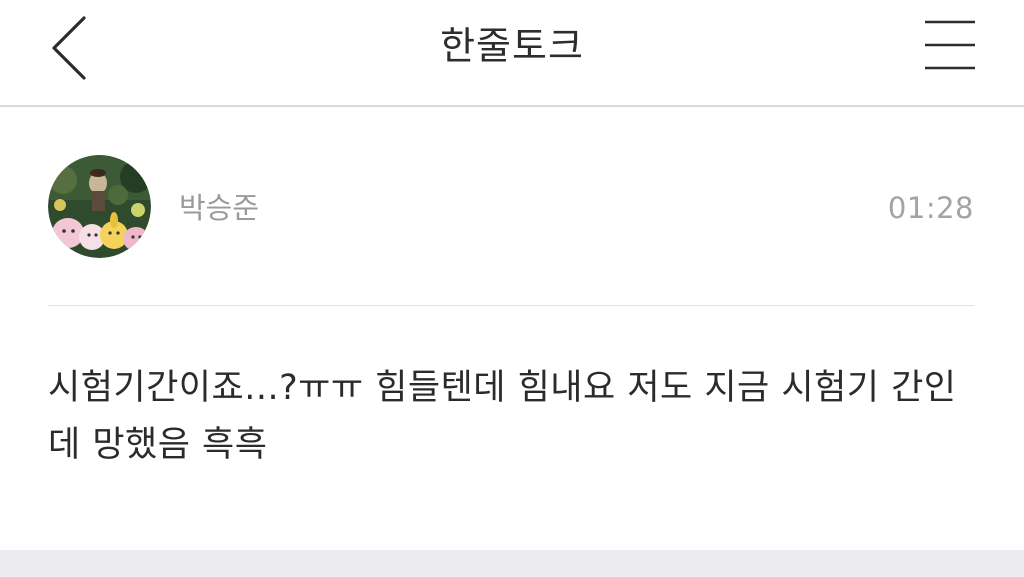 This screenshot has width=1024, height=577. I want to click on avatar, so click(99, 206).